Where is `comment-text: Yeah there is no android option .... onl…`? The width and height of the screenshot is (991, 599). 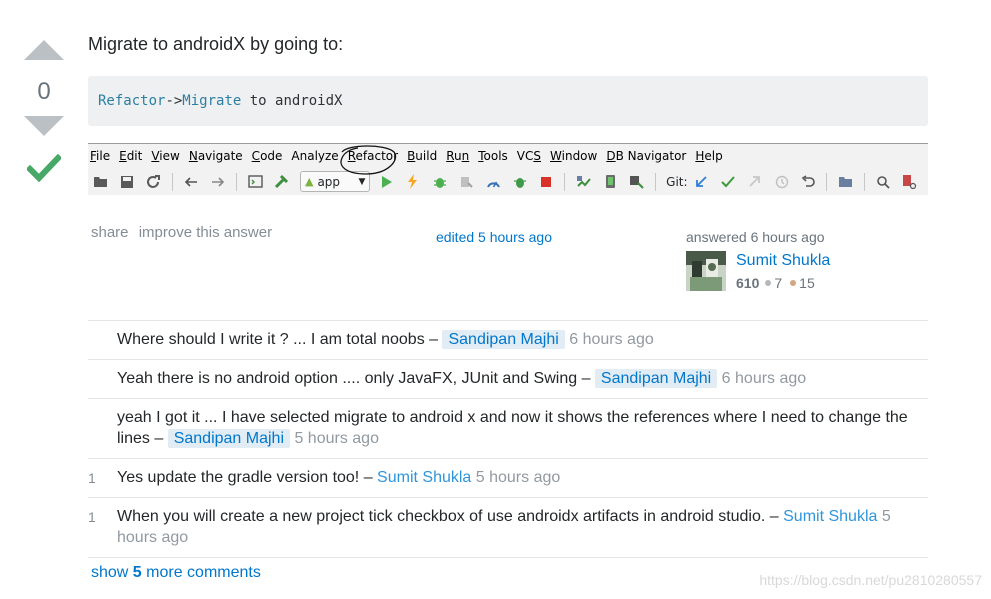 comment-text: Yeah there is no android option .... onl… is located at coordinates (356, 378).